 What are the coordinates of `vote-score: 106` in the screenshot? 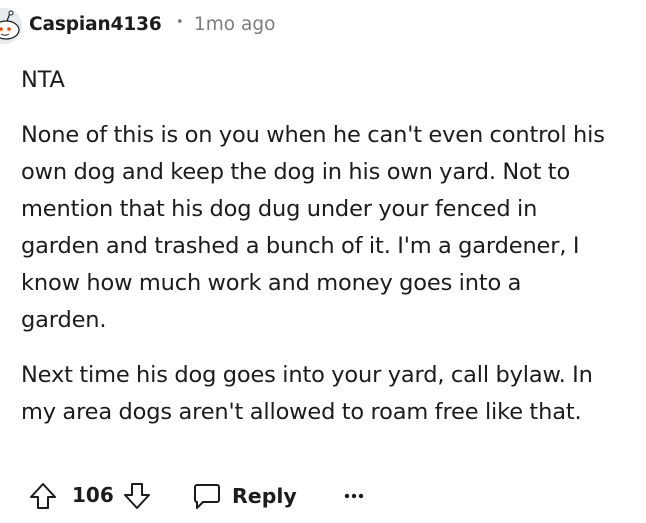 It's located at (93, 495).